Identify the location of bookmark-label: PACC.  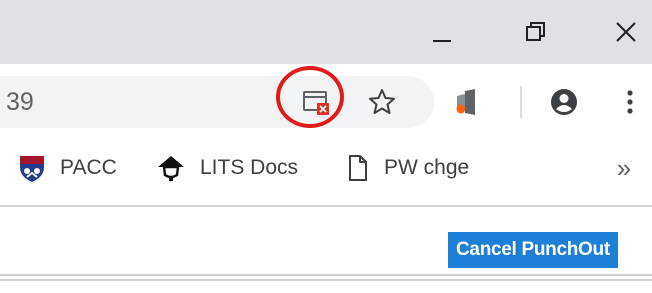
(88, 167).